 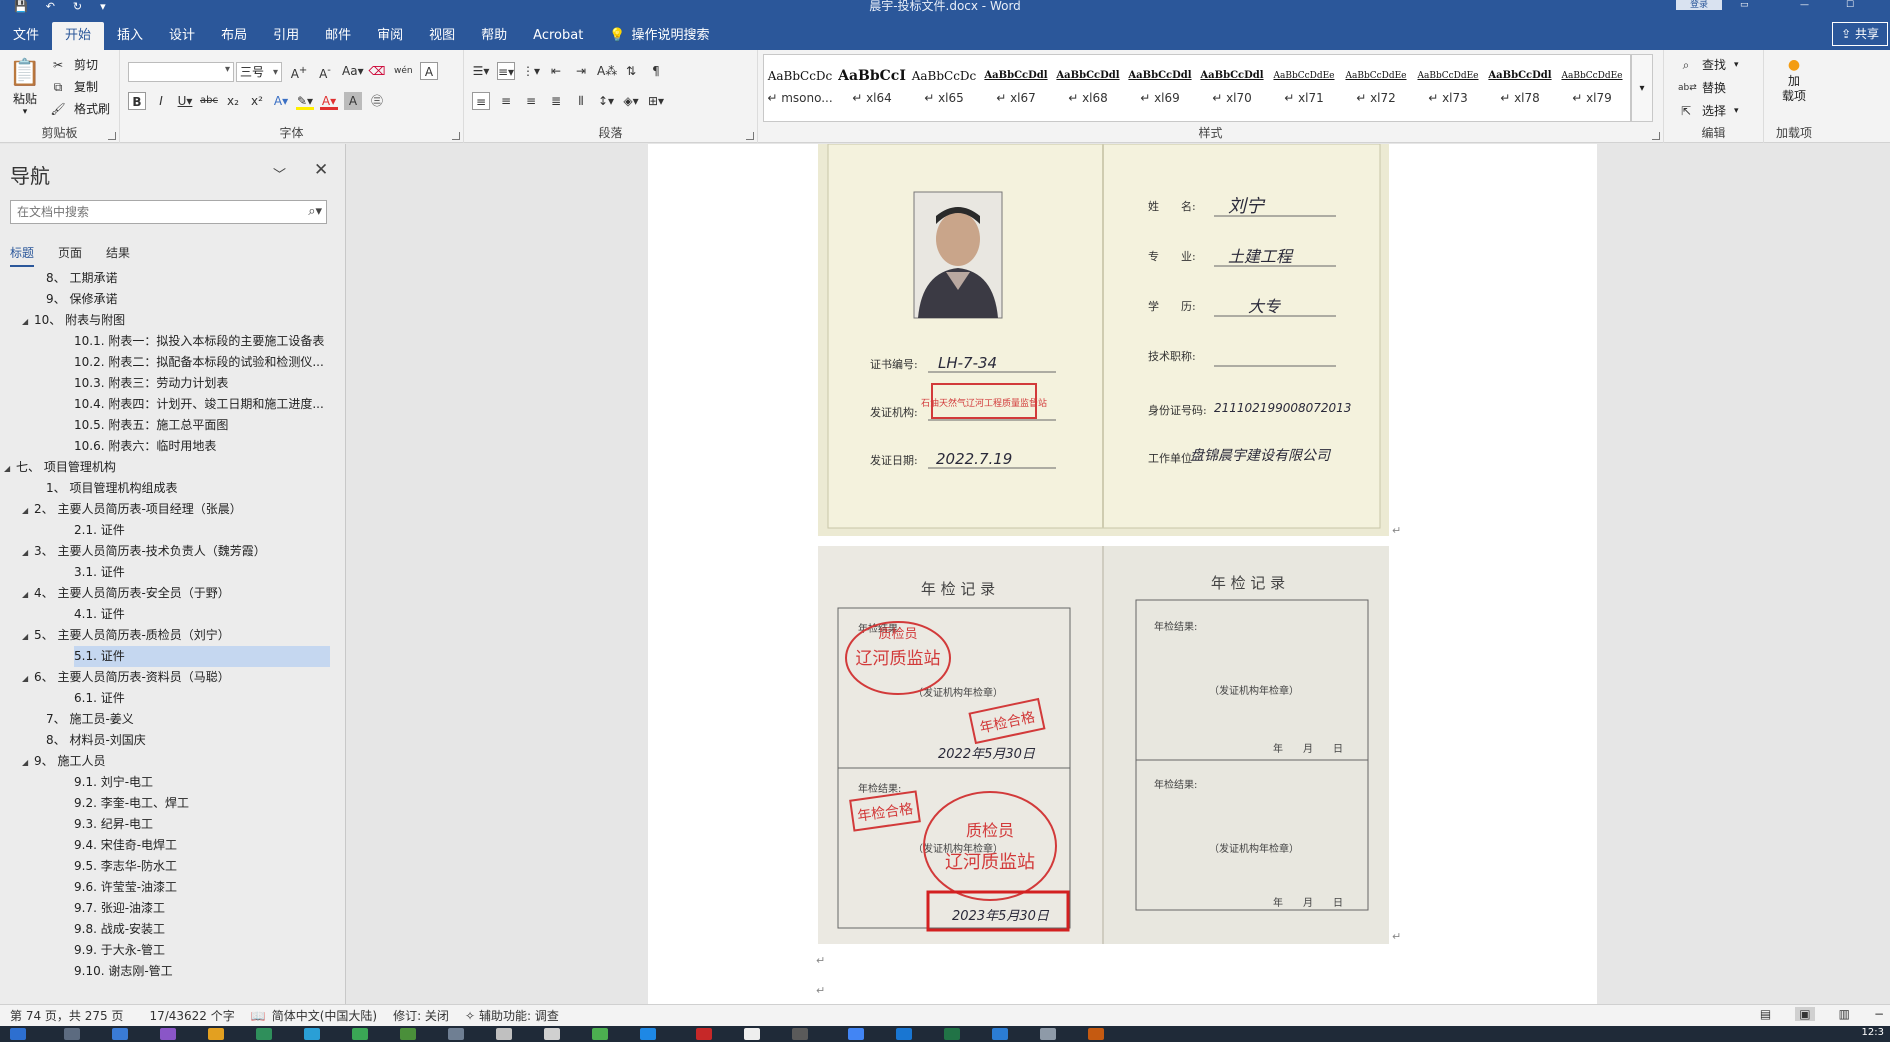 What do you see at coordinates (856, 1034) in the screenshot?
I see `browser-icon` at bounding box center [856, 1034].